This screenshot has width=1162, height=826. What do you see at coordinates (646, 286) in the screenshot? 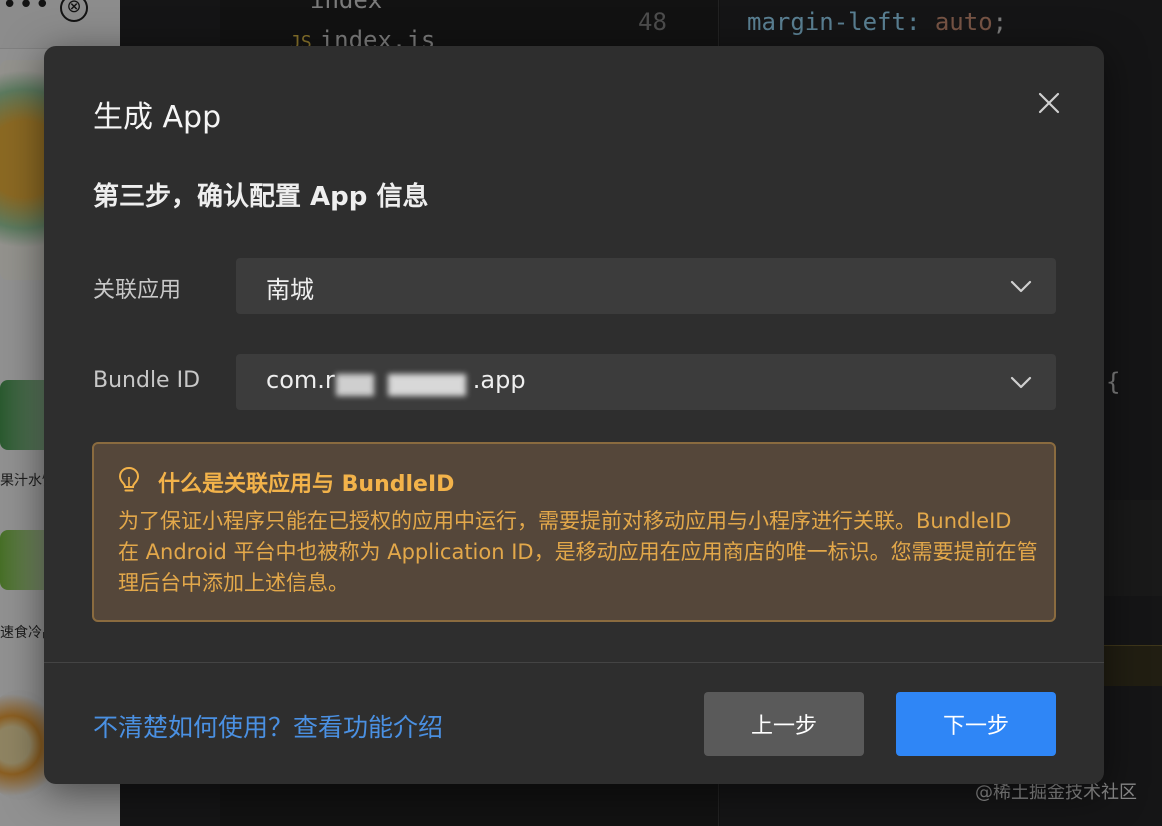
I see `linked-app-select: 南城` at bounding box center [646, 286].